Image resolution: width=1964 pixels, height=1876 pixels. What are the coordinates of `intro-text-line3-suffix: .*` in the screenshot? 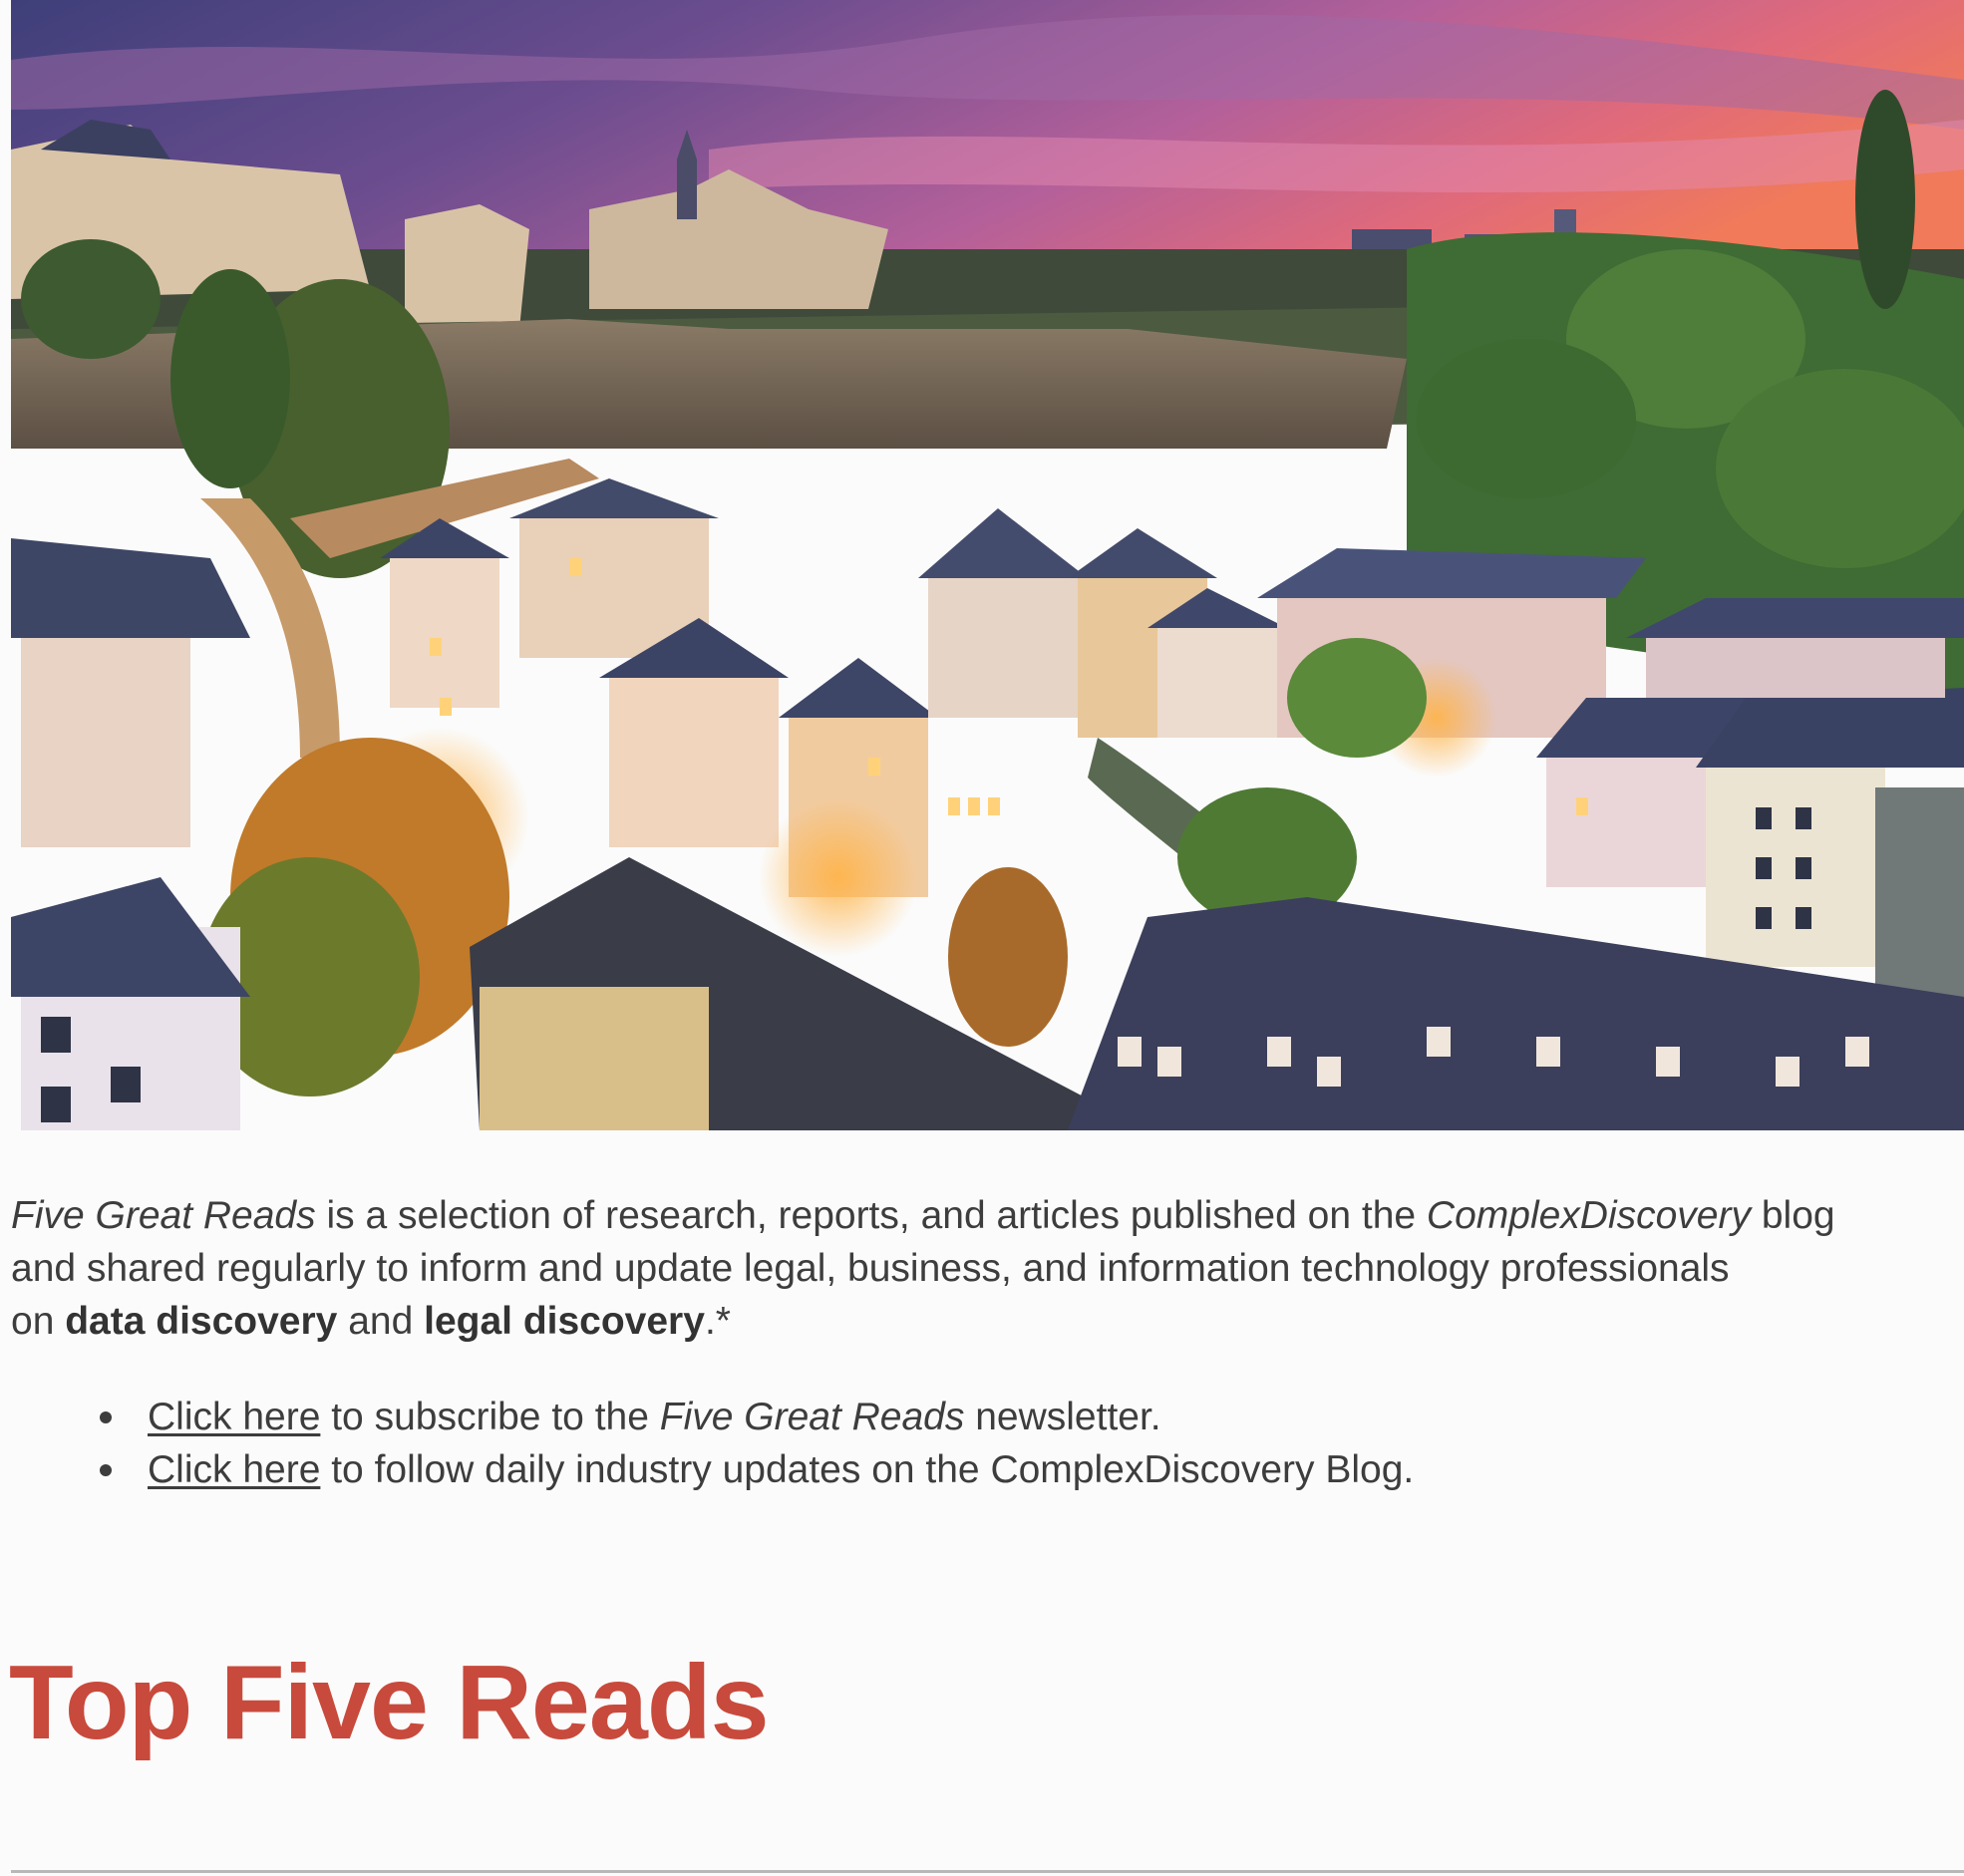 It's located at (717, 1322).